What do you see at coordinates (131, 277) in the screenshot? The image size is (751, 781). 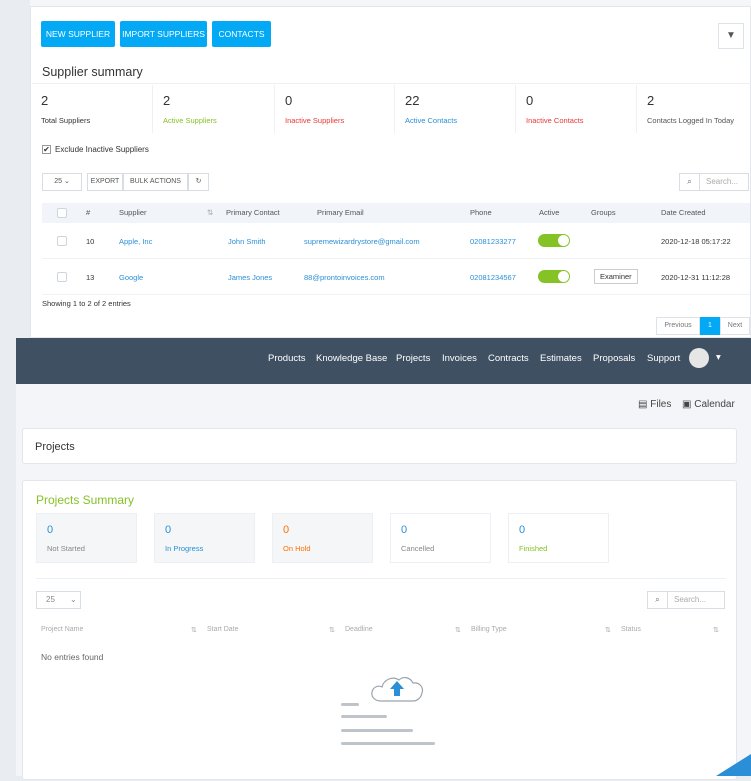 I see `supplier-link: Google` at bounding box center [131, 277].